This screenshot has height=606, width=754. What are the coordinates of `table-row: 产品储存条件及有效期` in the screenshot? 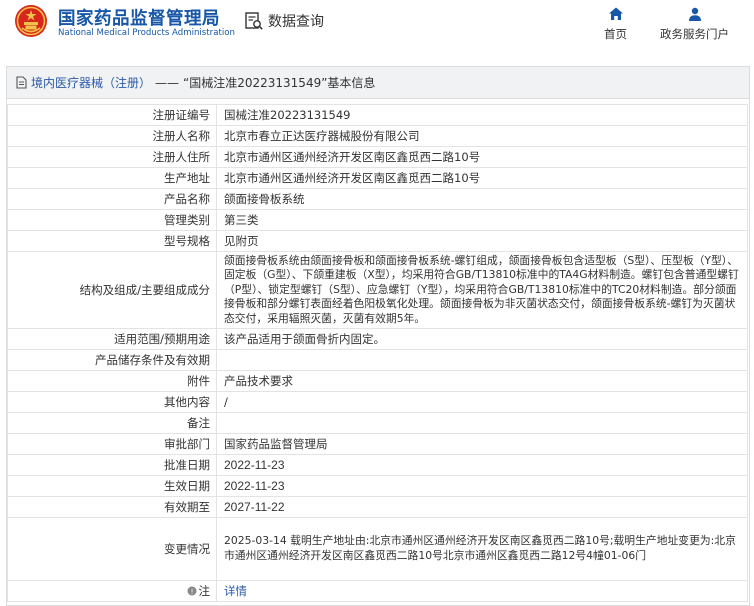 It's located at (377, 360).